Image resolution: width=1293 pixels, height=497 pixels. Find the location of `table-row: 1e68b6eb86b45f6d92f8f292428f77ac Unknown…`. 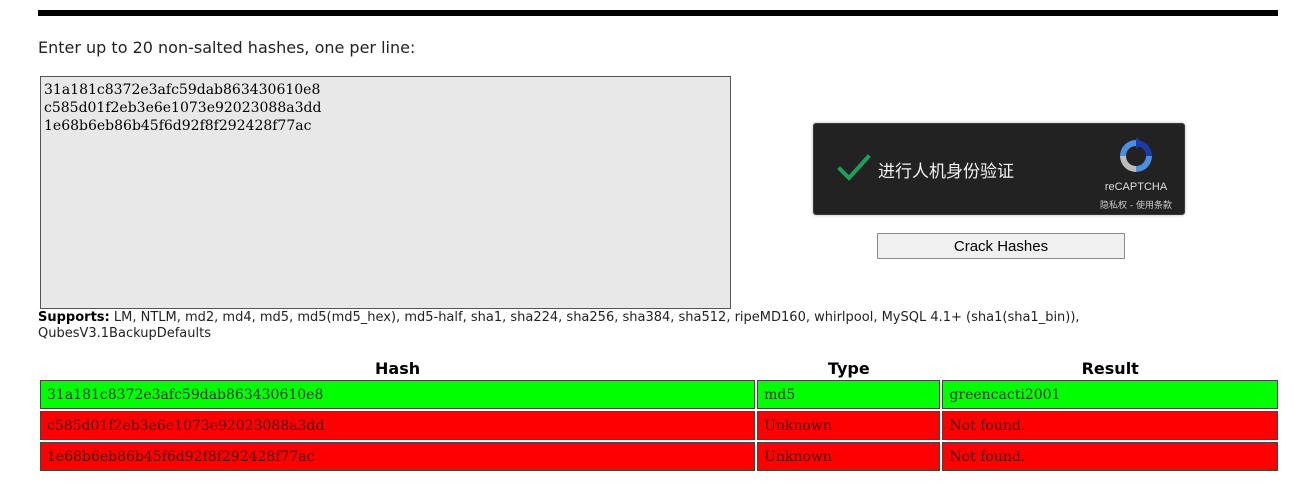

table-row: 1e68b6eb86b45f6d92f8f292428f77ac Unknown… is located at coordinates (659, 456).